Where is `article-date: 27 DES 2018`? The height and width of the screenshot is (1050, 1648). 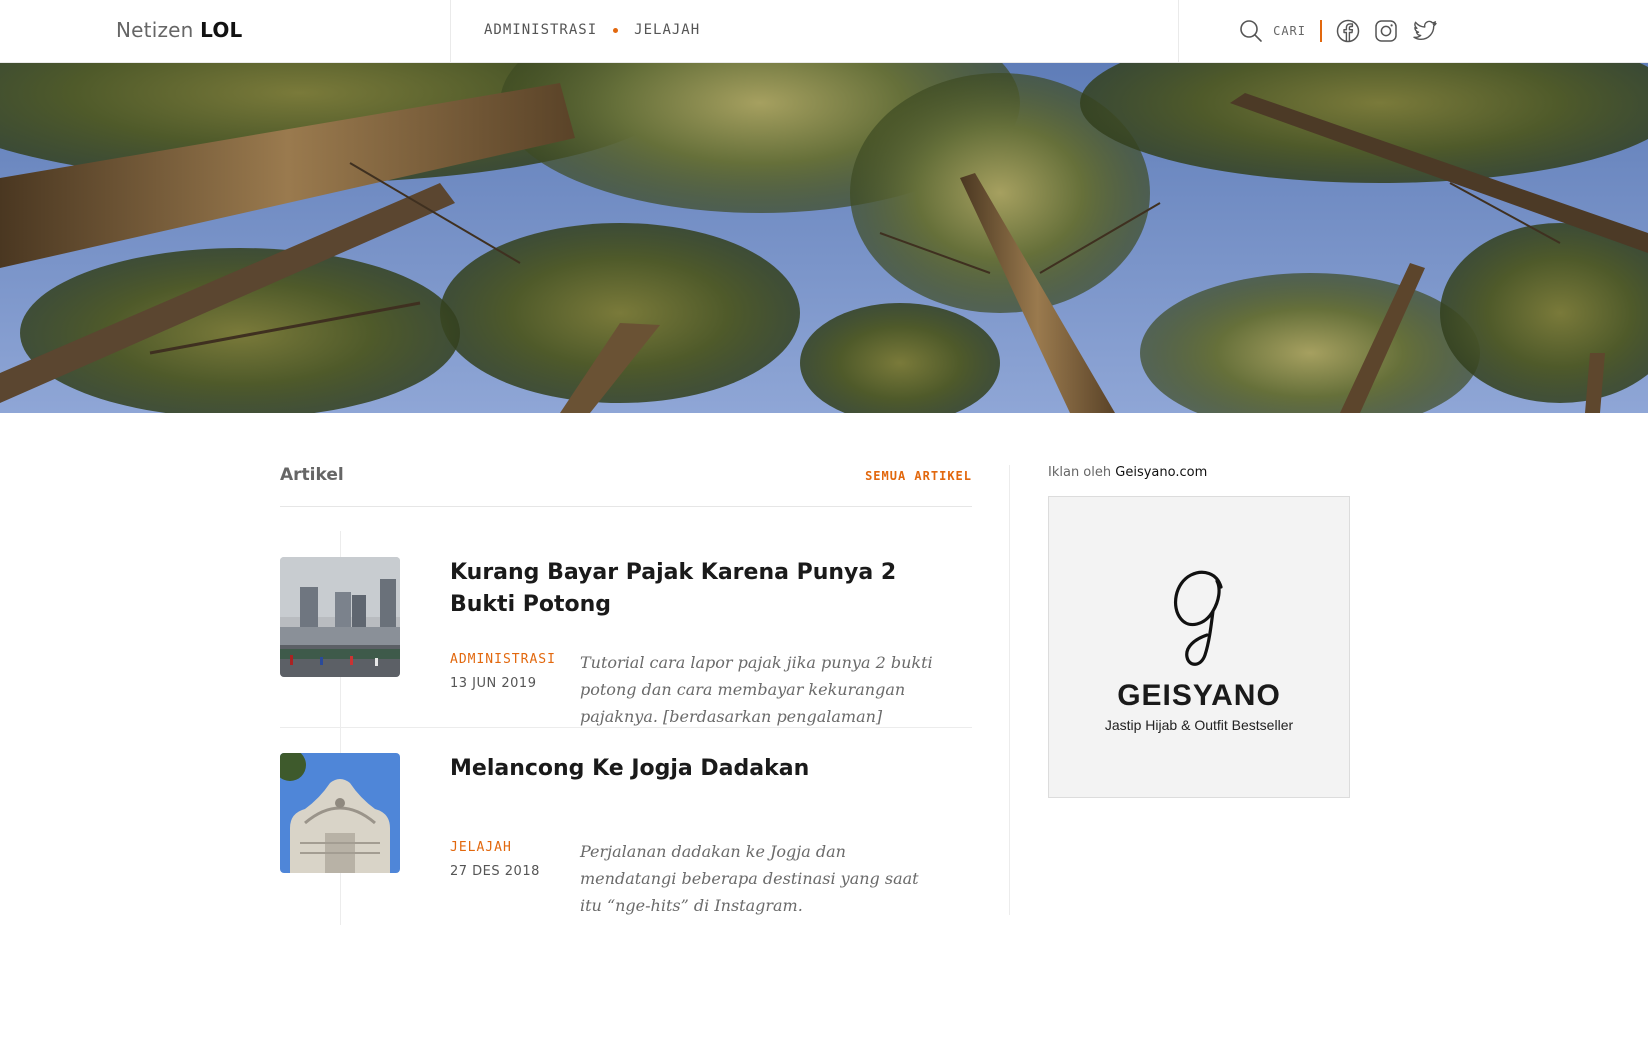 article-date: 27 DES 2018 is located at coordinates (495, 871).